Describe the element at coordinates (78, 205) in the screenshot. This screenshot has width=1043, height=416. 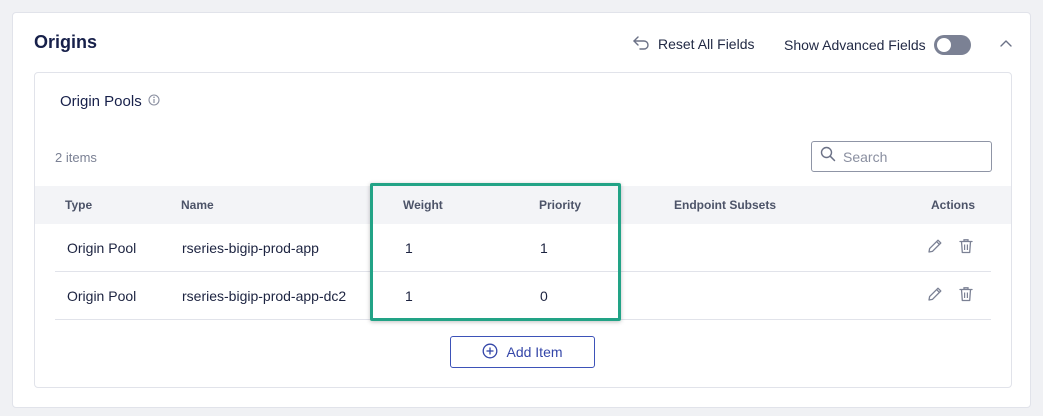
I see `column-header-type: Type` at that location.